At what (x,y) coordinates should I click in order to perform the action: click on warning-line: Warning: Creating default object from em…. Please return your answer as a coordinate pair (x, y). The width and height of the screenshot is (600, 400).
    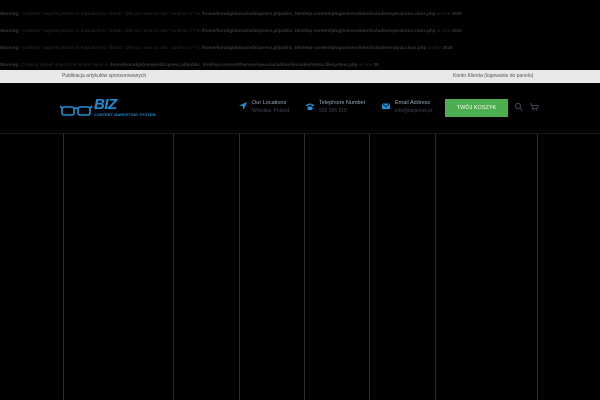
    Looking at the image, I should click on (189, 65).